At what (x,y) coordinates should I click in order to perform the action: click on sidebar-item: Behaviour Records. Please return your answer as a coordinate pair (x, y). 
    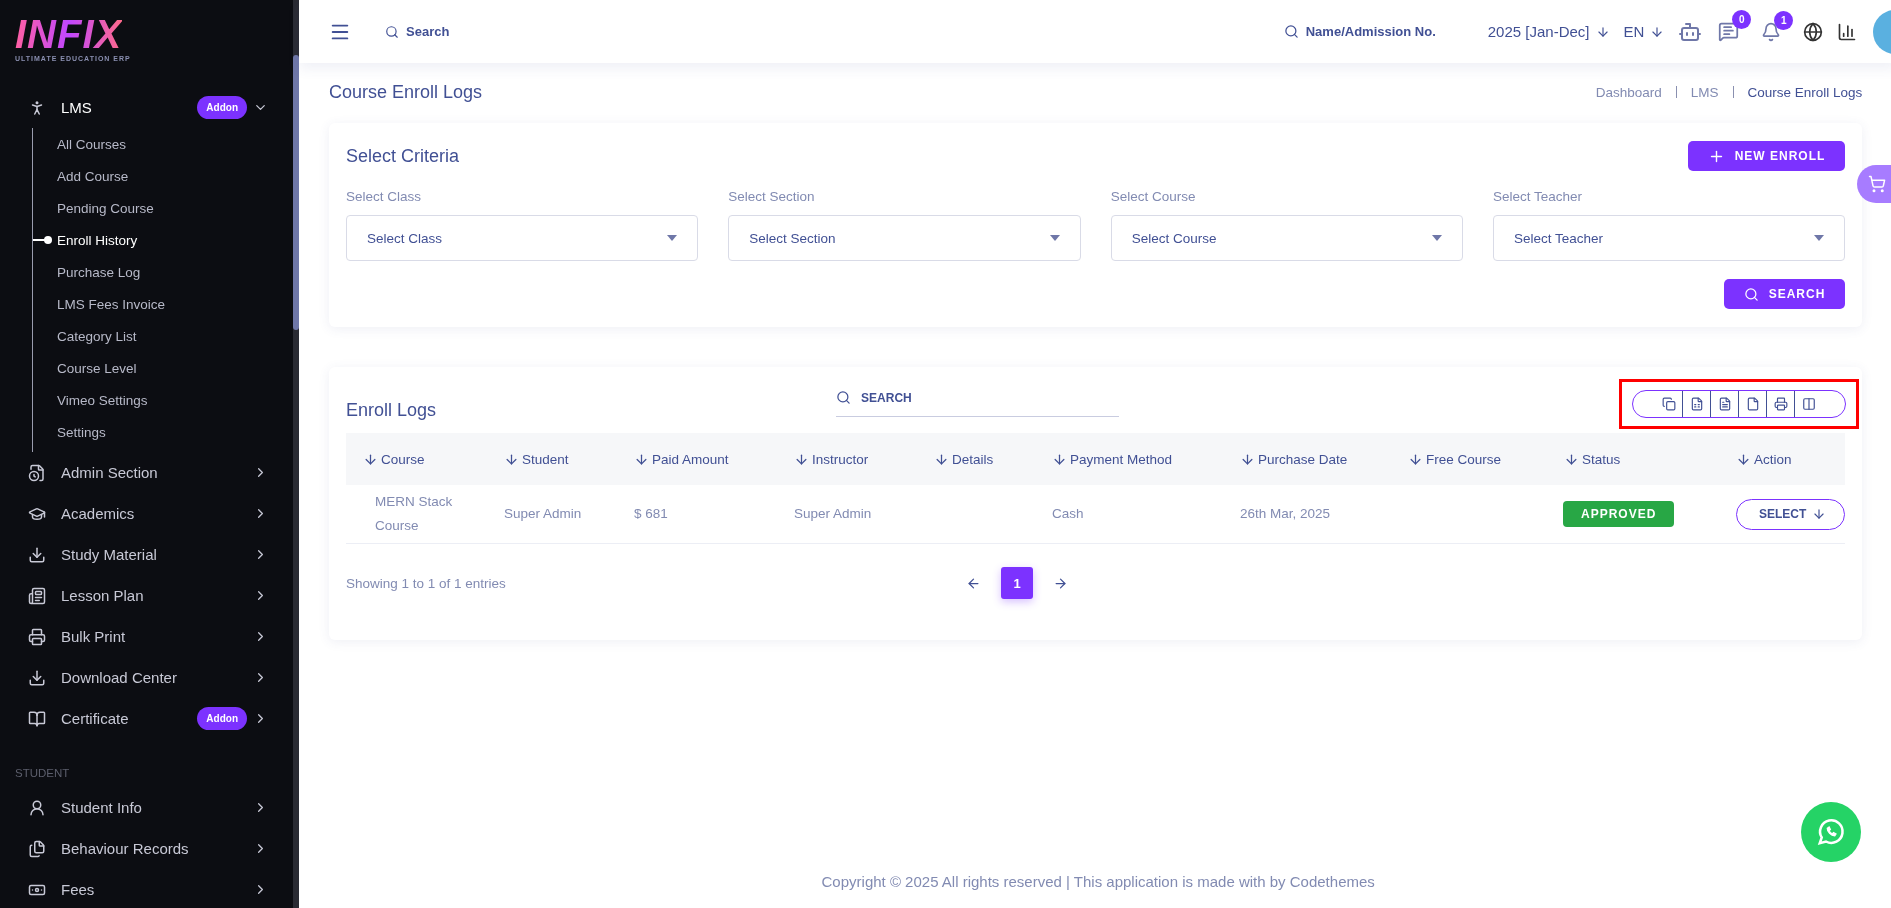
    Looking at the image, I should click on (145, 848).